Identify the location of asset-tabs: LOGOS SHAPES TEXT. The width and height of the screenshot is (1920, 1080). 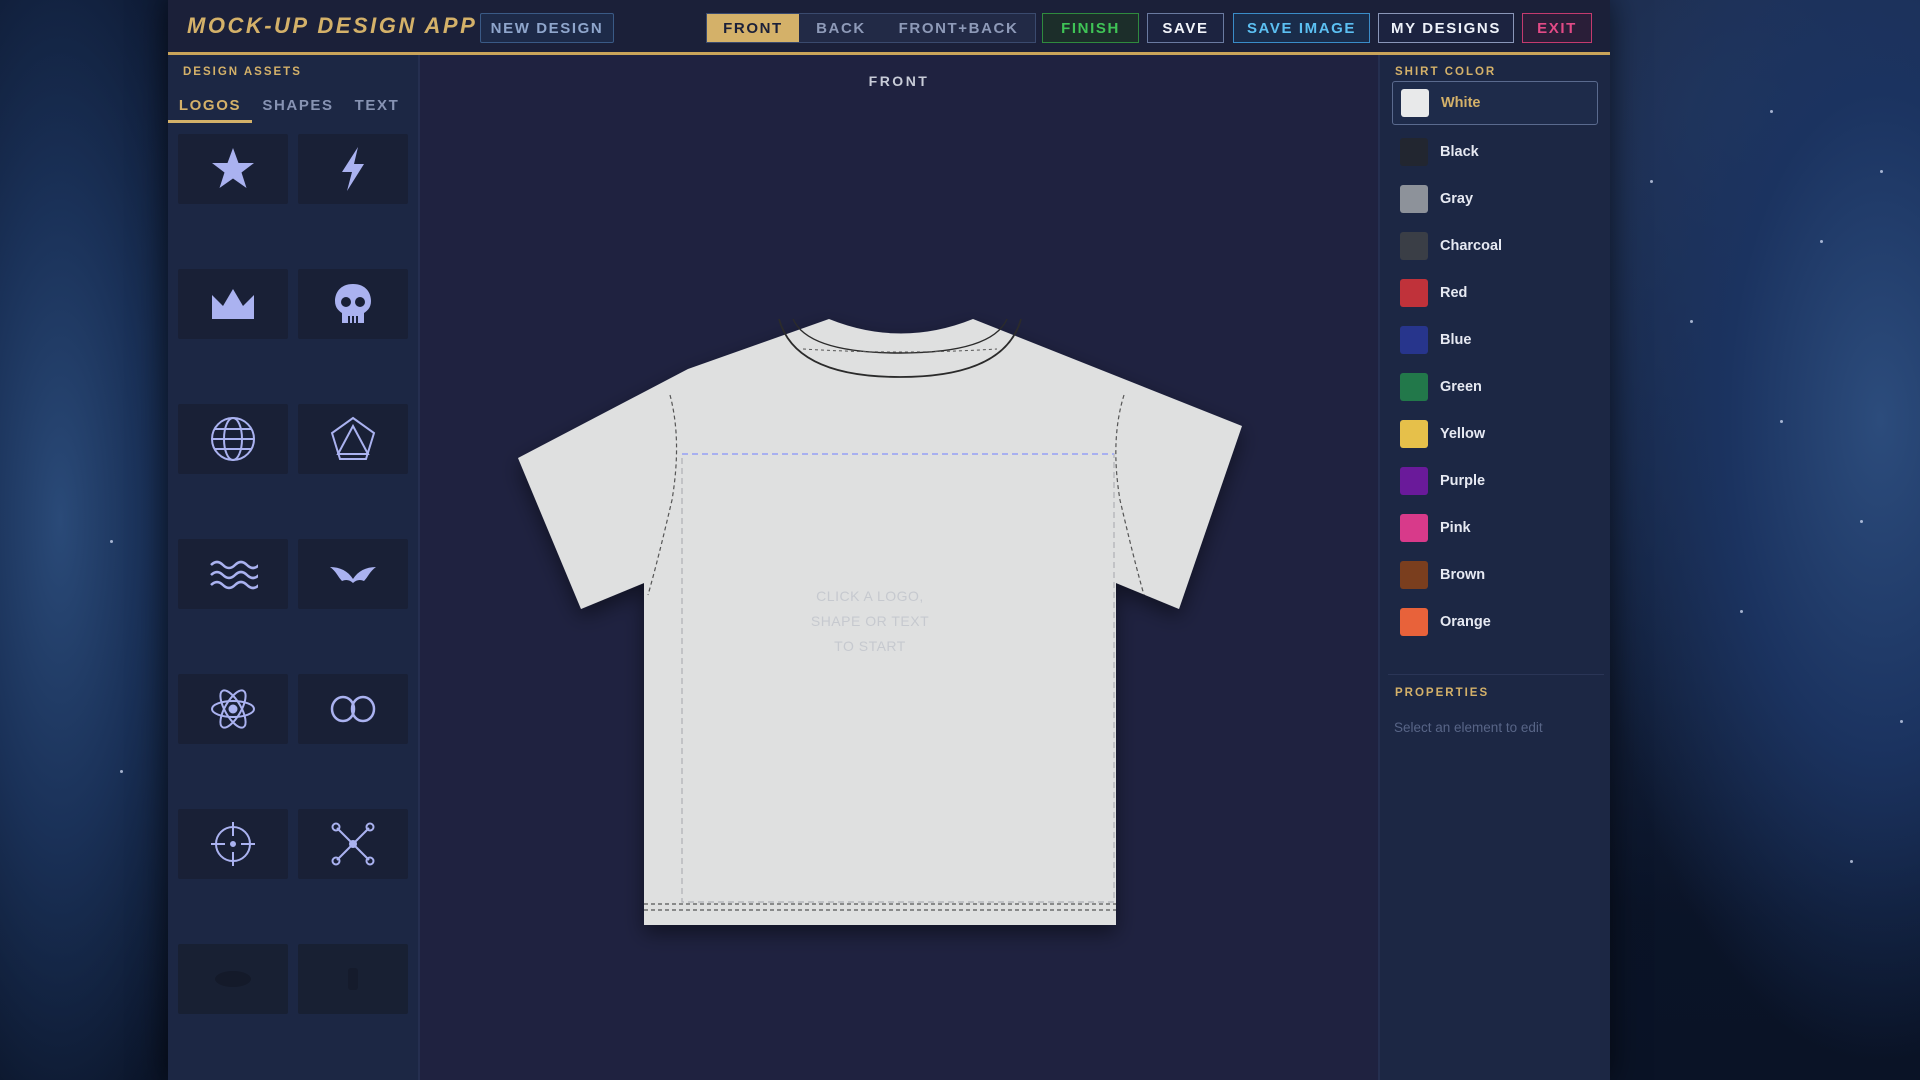
(294, 108).